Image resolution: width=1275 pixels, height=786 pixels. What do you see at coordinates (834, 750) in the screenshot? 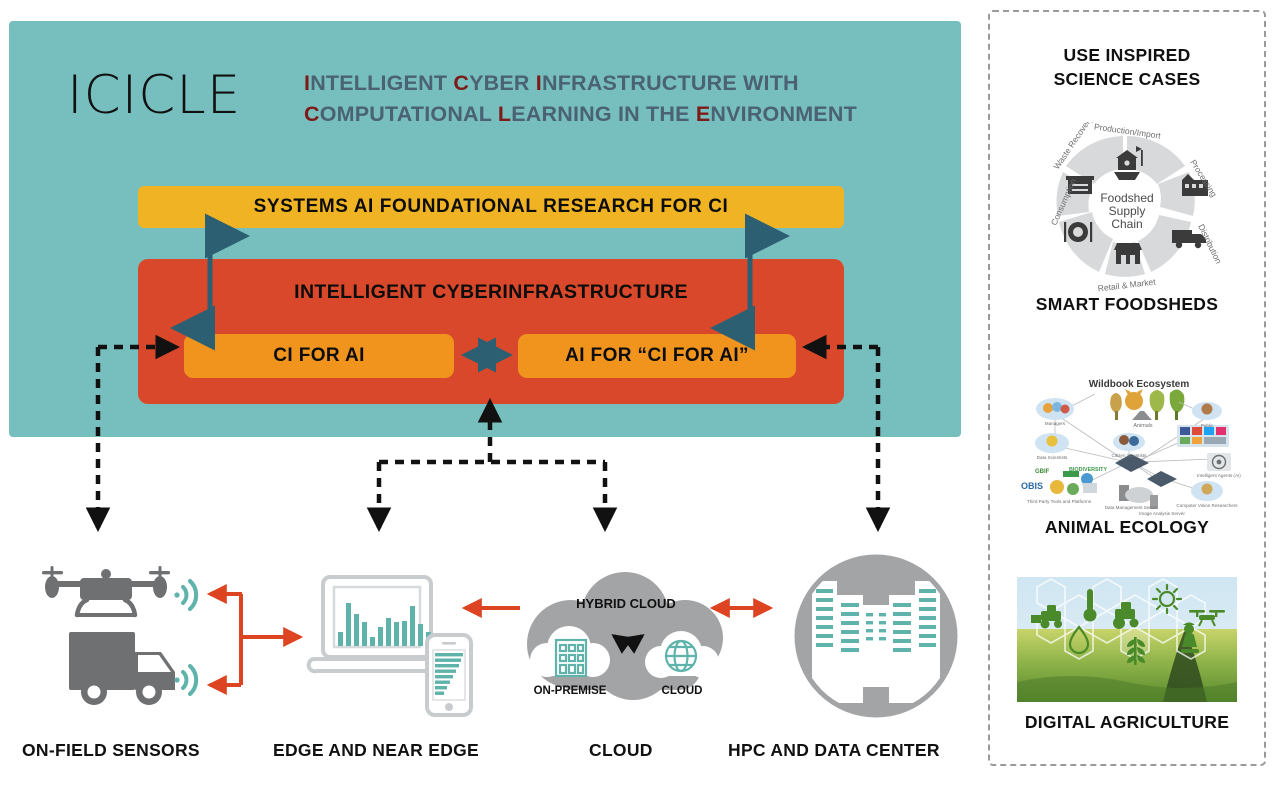
I see `tier-label-hpc-data-center: HPC AND DATA CENTER` at bounding box center [834, 750].